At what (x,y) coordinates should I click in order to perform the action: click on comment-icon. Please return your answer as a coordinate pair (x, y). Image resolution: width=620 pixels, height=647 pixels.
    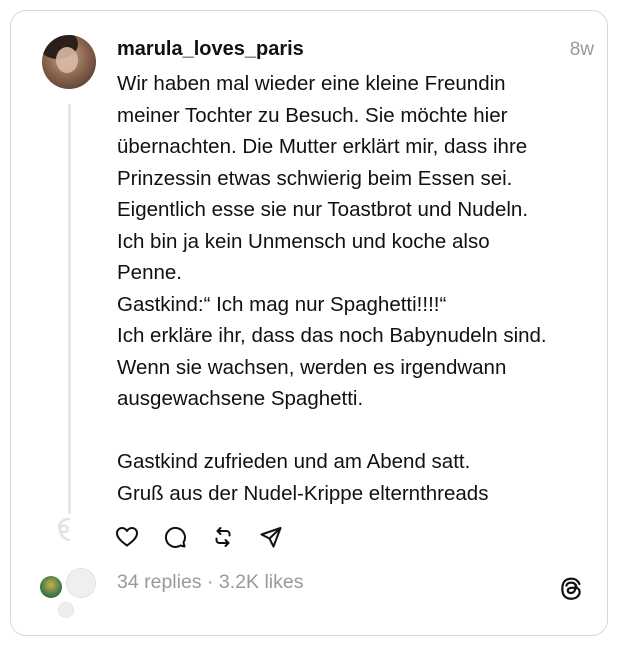
    Looking at the image, I should click on (175, 537).